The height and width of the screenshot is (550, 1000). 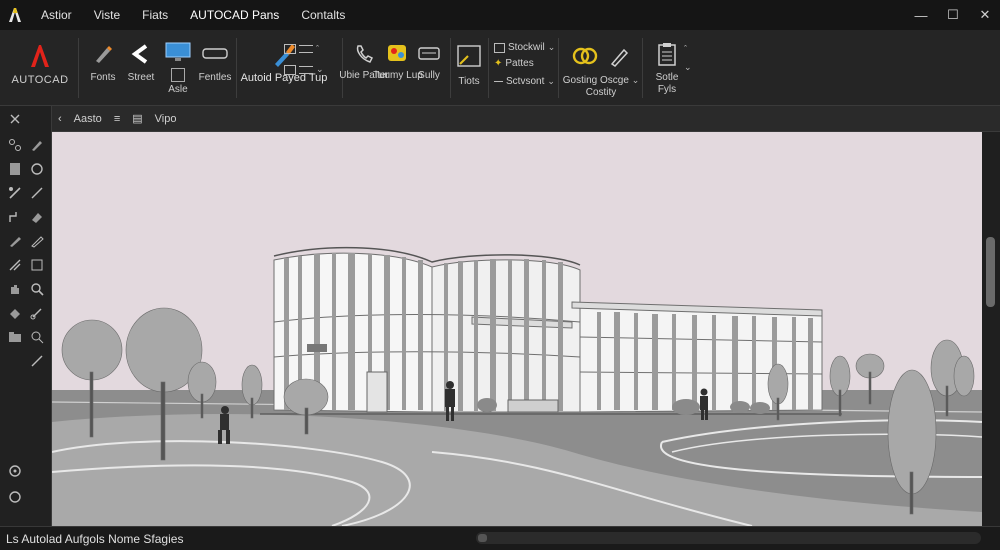 I want to click on vertical-scrollbar, so click(x=991, y=329).